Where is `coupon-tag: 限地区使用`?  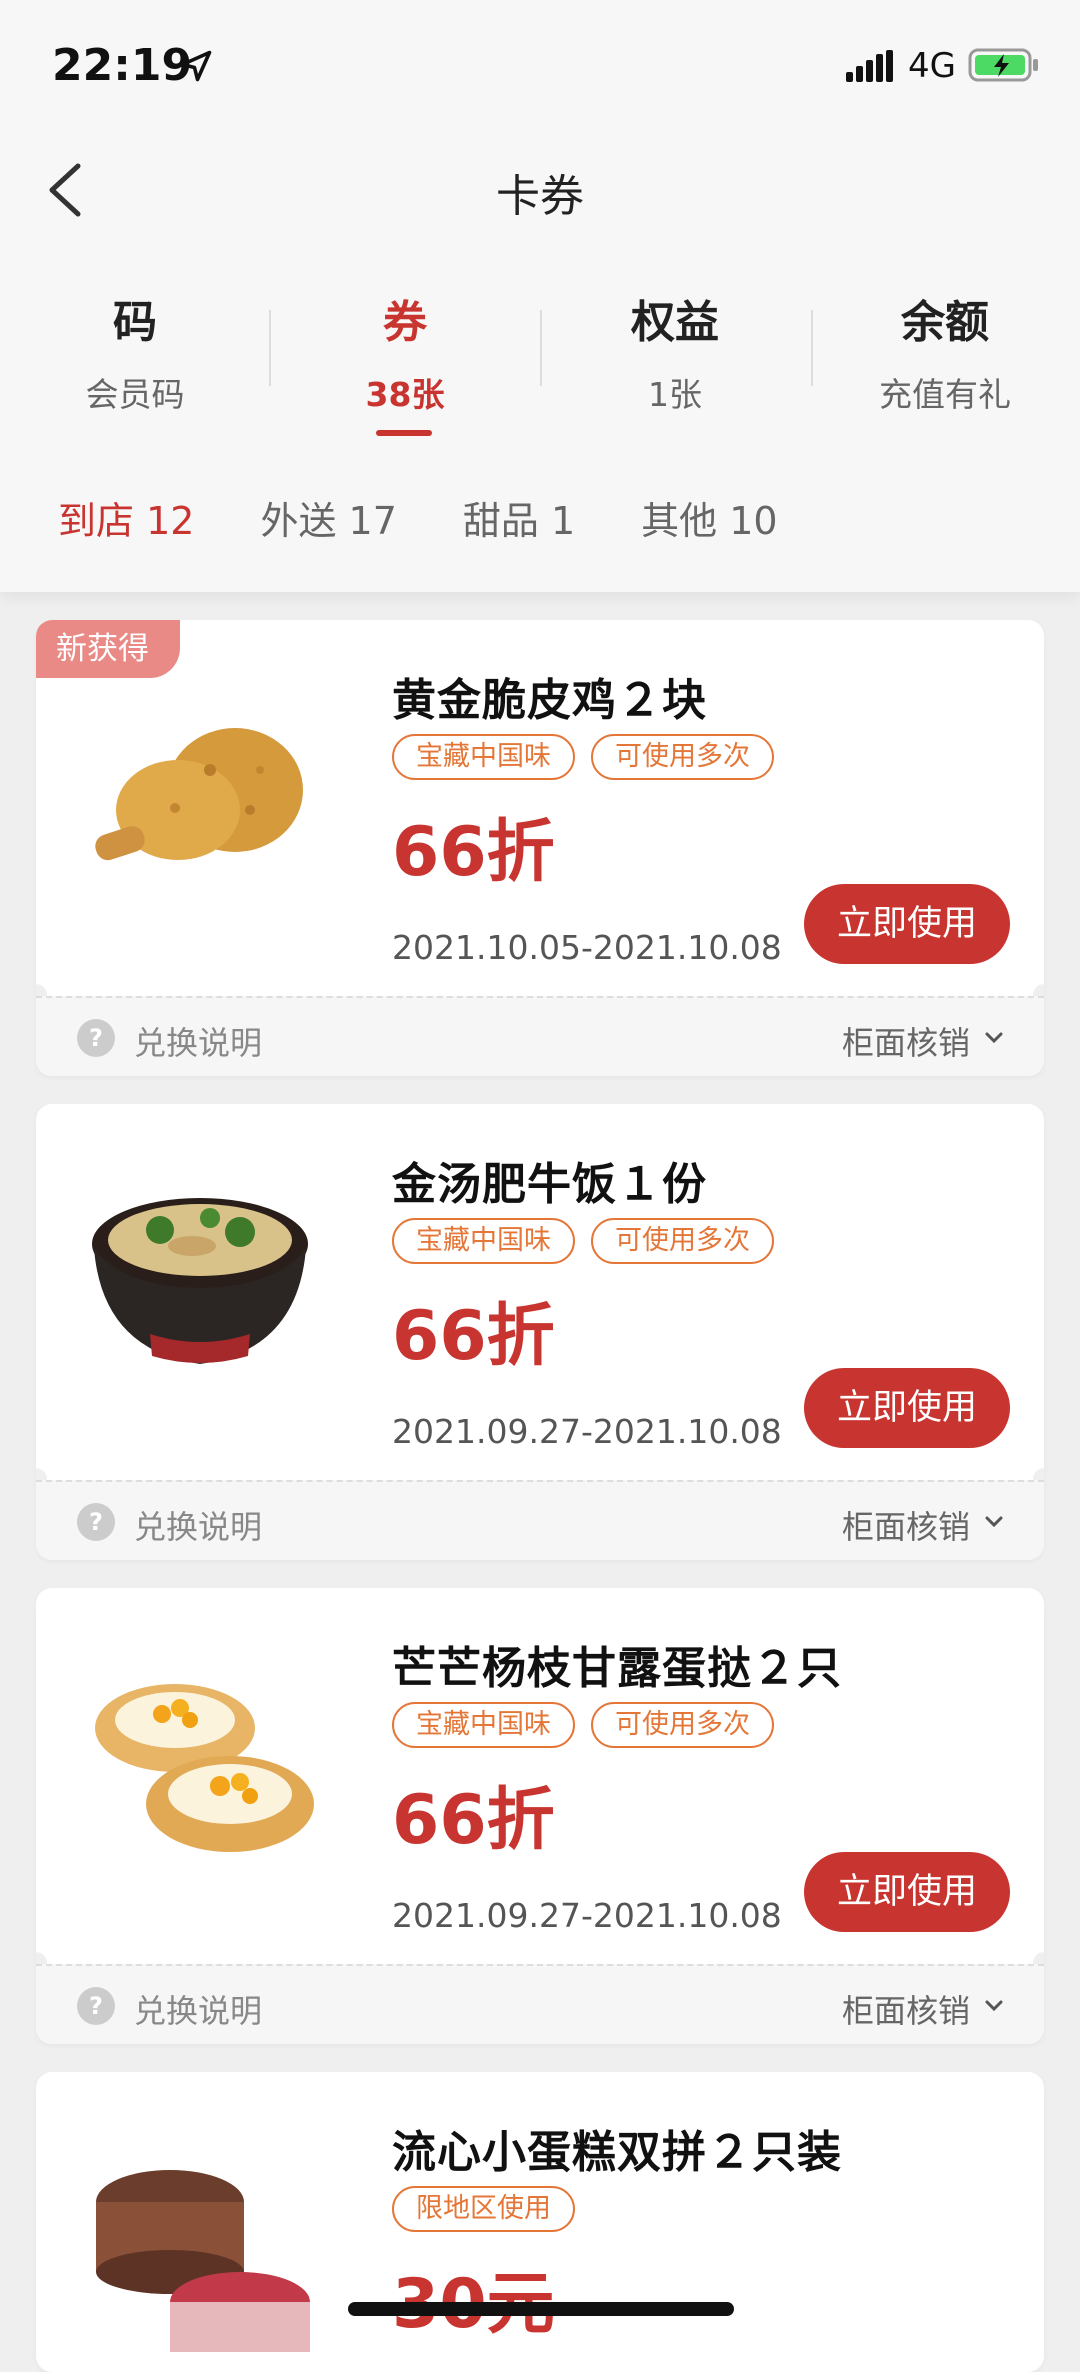 coupon-tag: 限地区使用 is located at coordinates (483, 2209).